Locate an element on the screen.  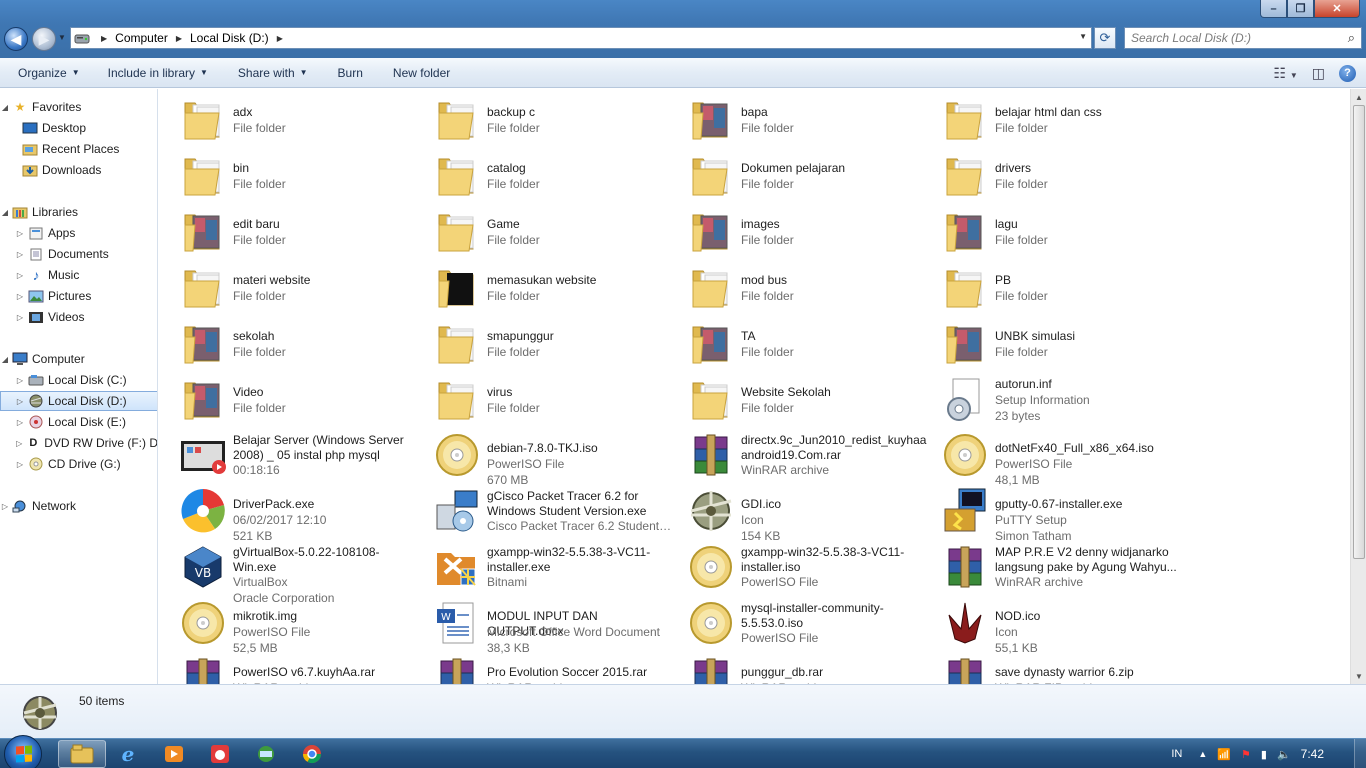
search-box: ⌕ is located at coordinates (1243, 38).